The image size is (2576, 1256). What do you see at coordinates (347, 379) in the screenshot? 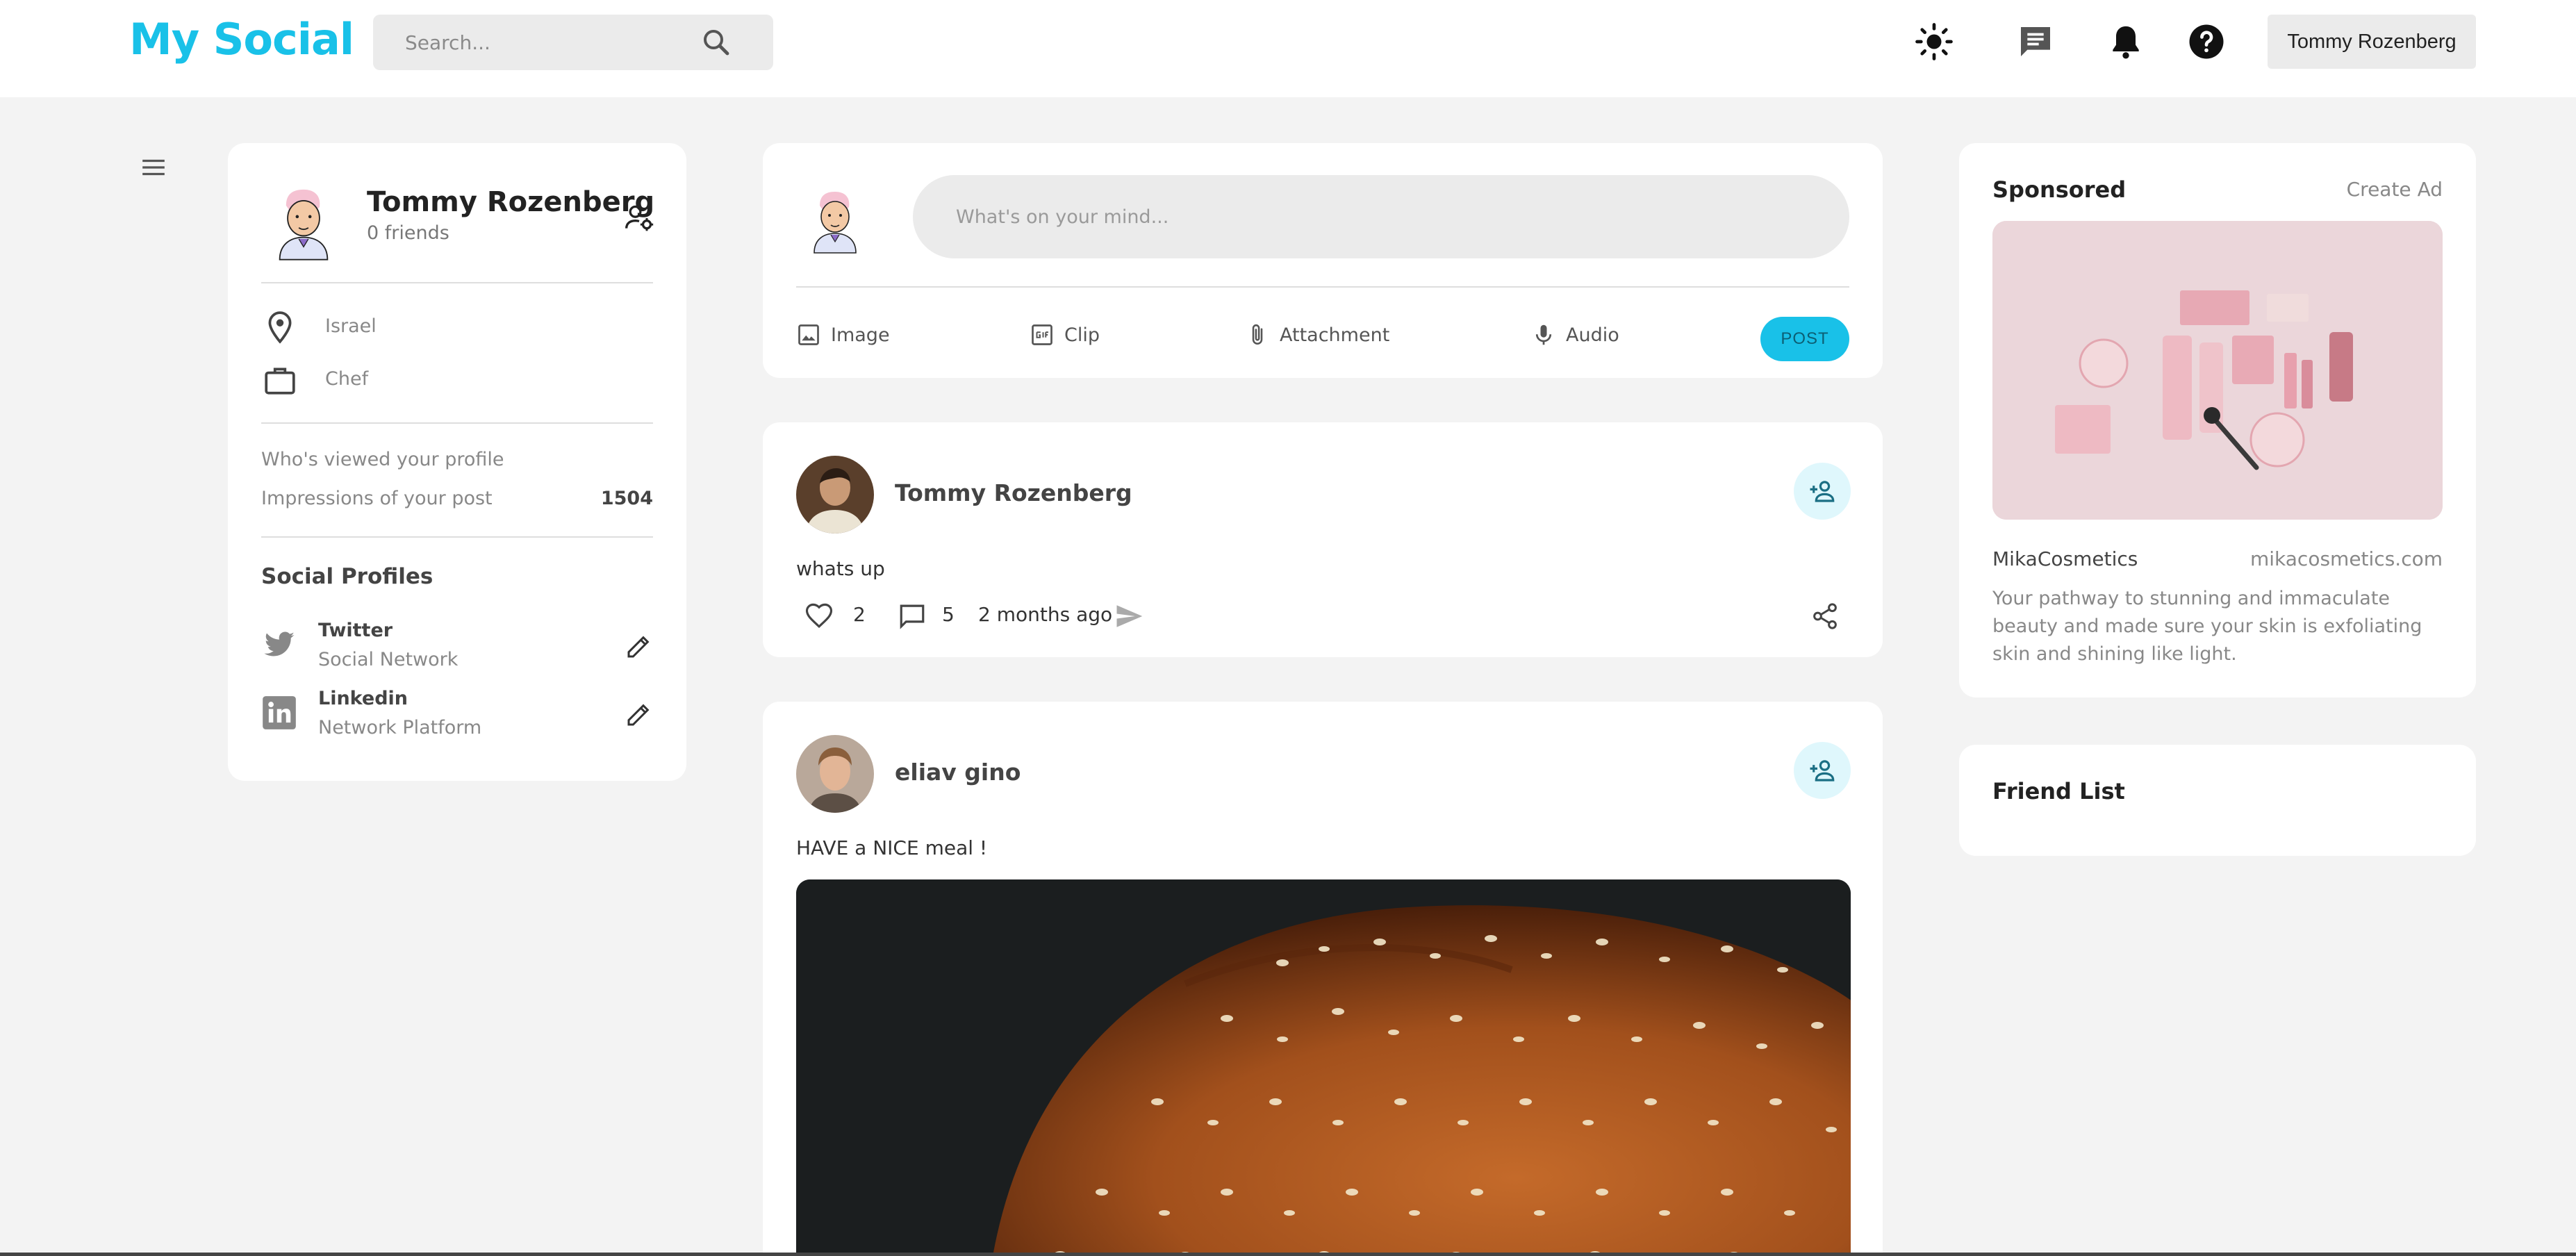
I see `profile-occupation: Chef` at bounding box center [347, 379].